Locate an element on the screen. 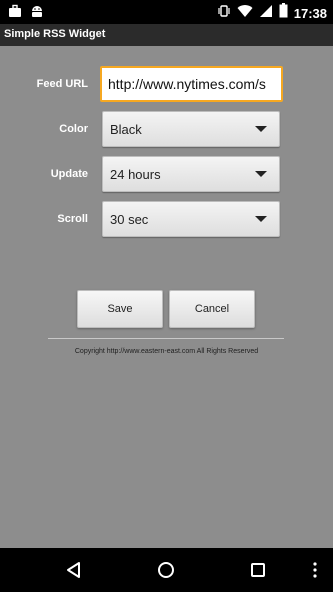 This screenshot has width=333, height=592. navigation-bar is located at coordinates (166, 570).